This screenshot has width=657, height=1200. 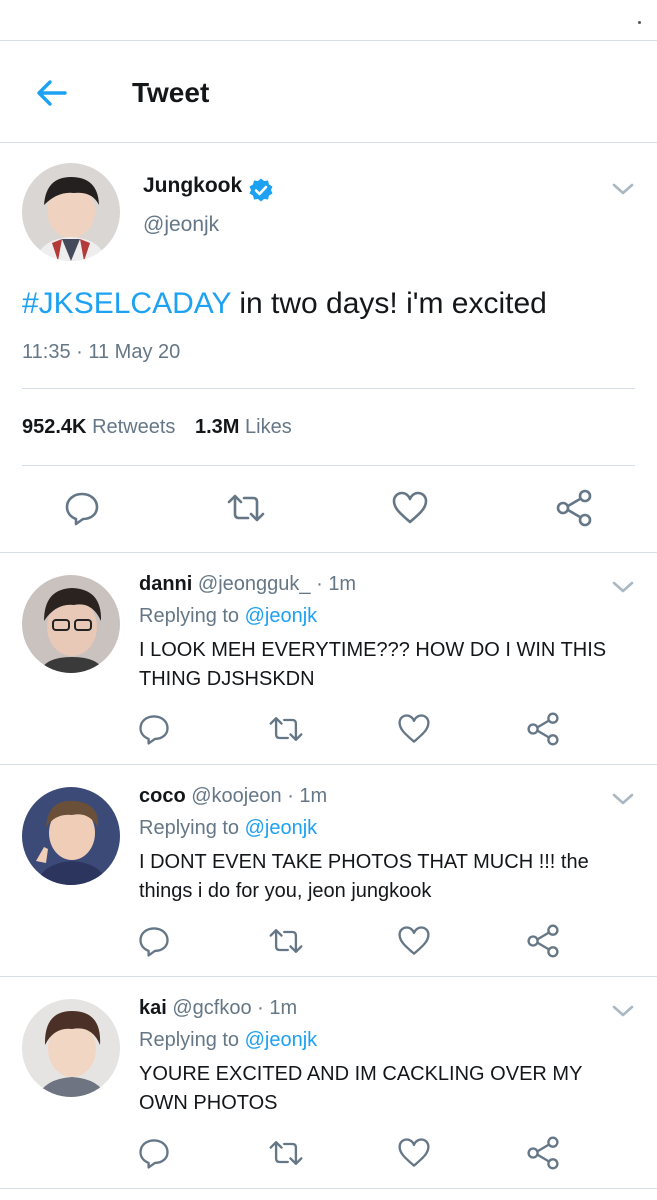 I want to click on author-handle: @jeonjk, so click(x=181, y=225).